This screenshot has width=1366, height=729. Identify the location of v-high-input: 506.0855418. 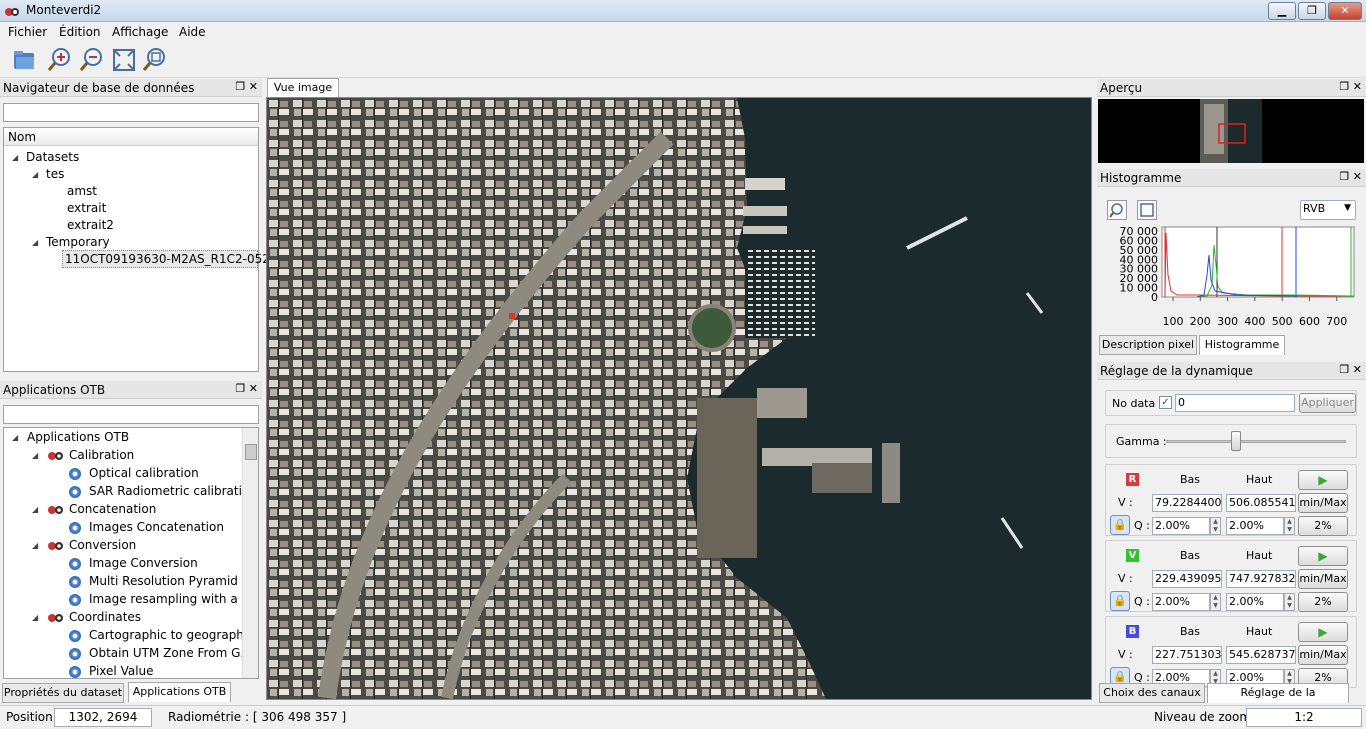
(1261, 503).